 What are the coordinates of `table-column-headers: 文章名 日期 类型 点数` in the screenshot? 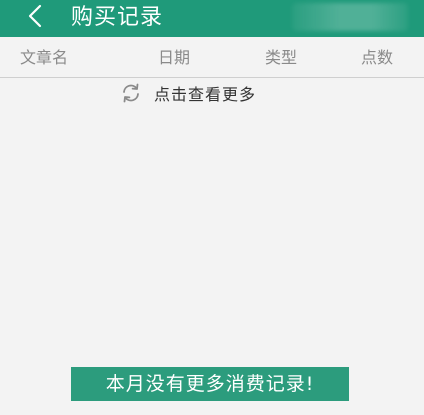 It's located at (212, 57).